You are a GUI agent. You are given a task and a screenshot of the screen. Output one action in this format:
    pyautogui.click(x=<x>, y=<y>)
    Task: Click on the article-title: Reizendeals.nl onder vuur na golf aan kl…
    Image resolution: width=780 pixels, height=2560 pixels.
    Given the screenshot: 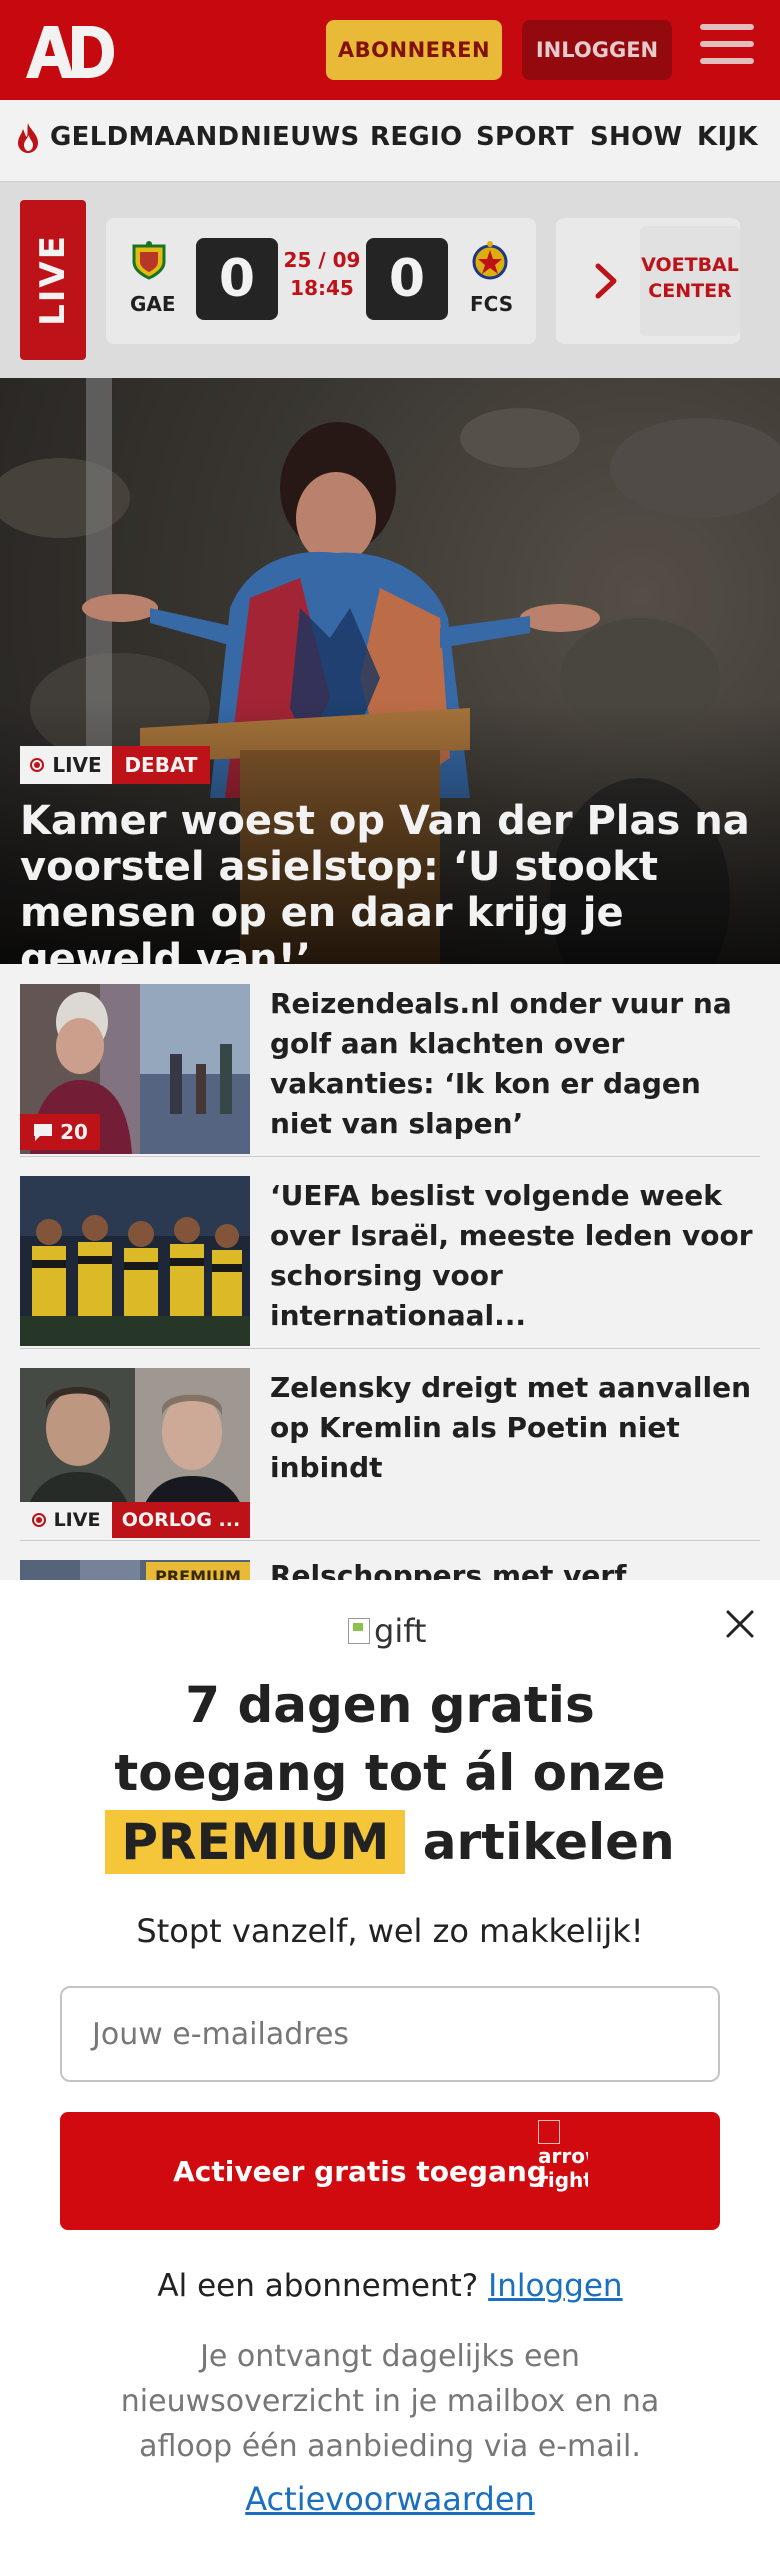 What is the action you would take?
    pyautogui.click(x=518, y=1064)
    